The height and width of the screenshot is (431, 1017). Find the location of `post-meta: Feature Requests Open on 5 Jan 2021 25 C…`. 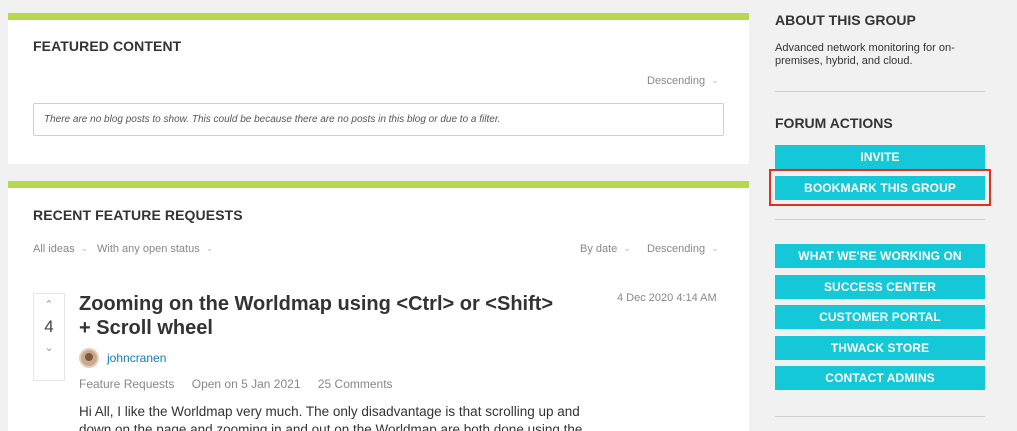

post-meta: Feature Requests Open on 5 Jan 2021 25 C… is located at coordinates (243, 384).